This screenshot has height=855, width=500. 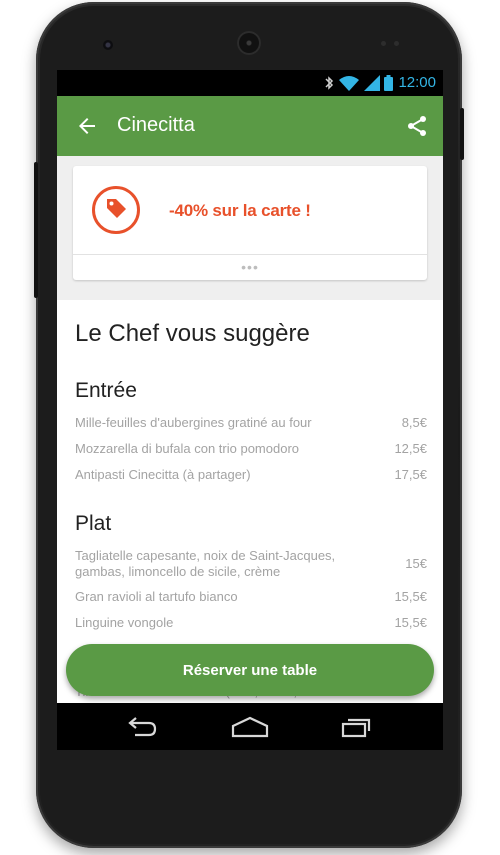 What do you see at coordinates (93, 523) in the screenshot?
I see `section-title-plat: Plat` at bounding box center [93, 523].